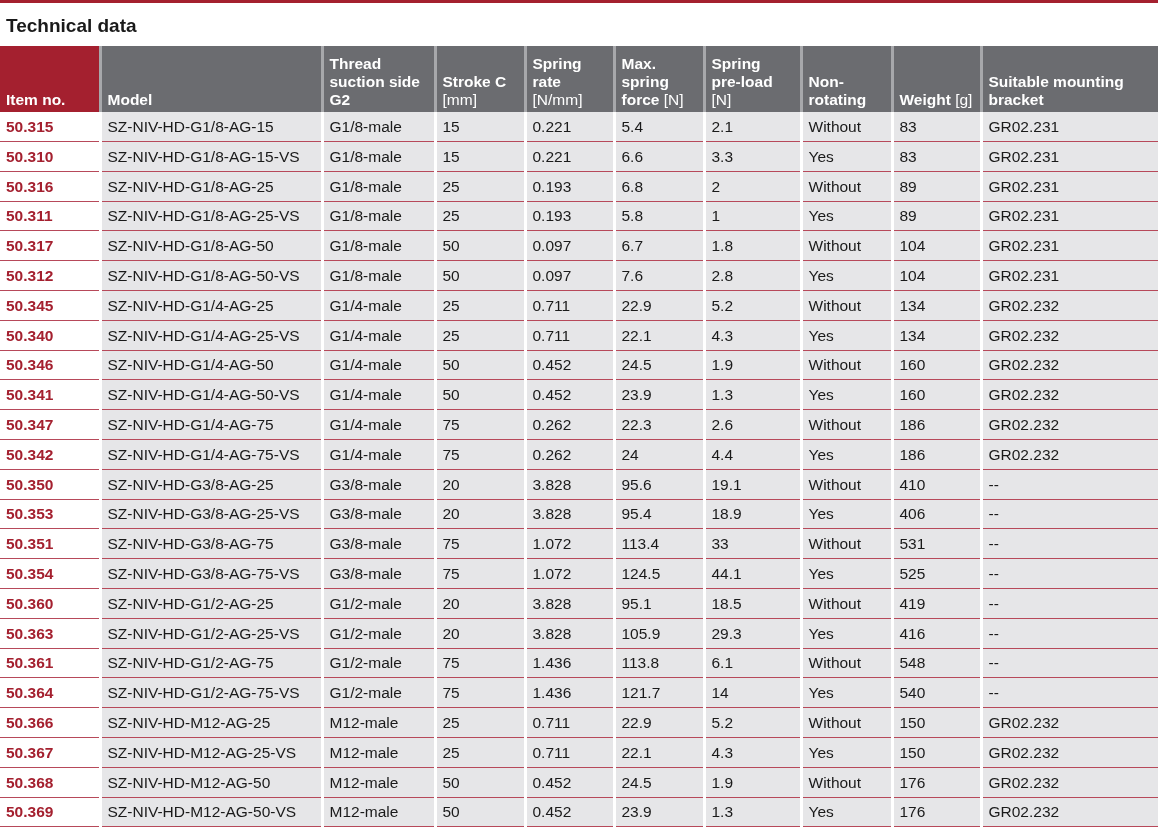 Image resolution: width=1158 pixels, height=829 pixels. I want to click on table-cell: SZ-NIV-HD-G1/2-AG-25-VS, so click(211, 633).